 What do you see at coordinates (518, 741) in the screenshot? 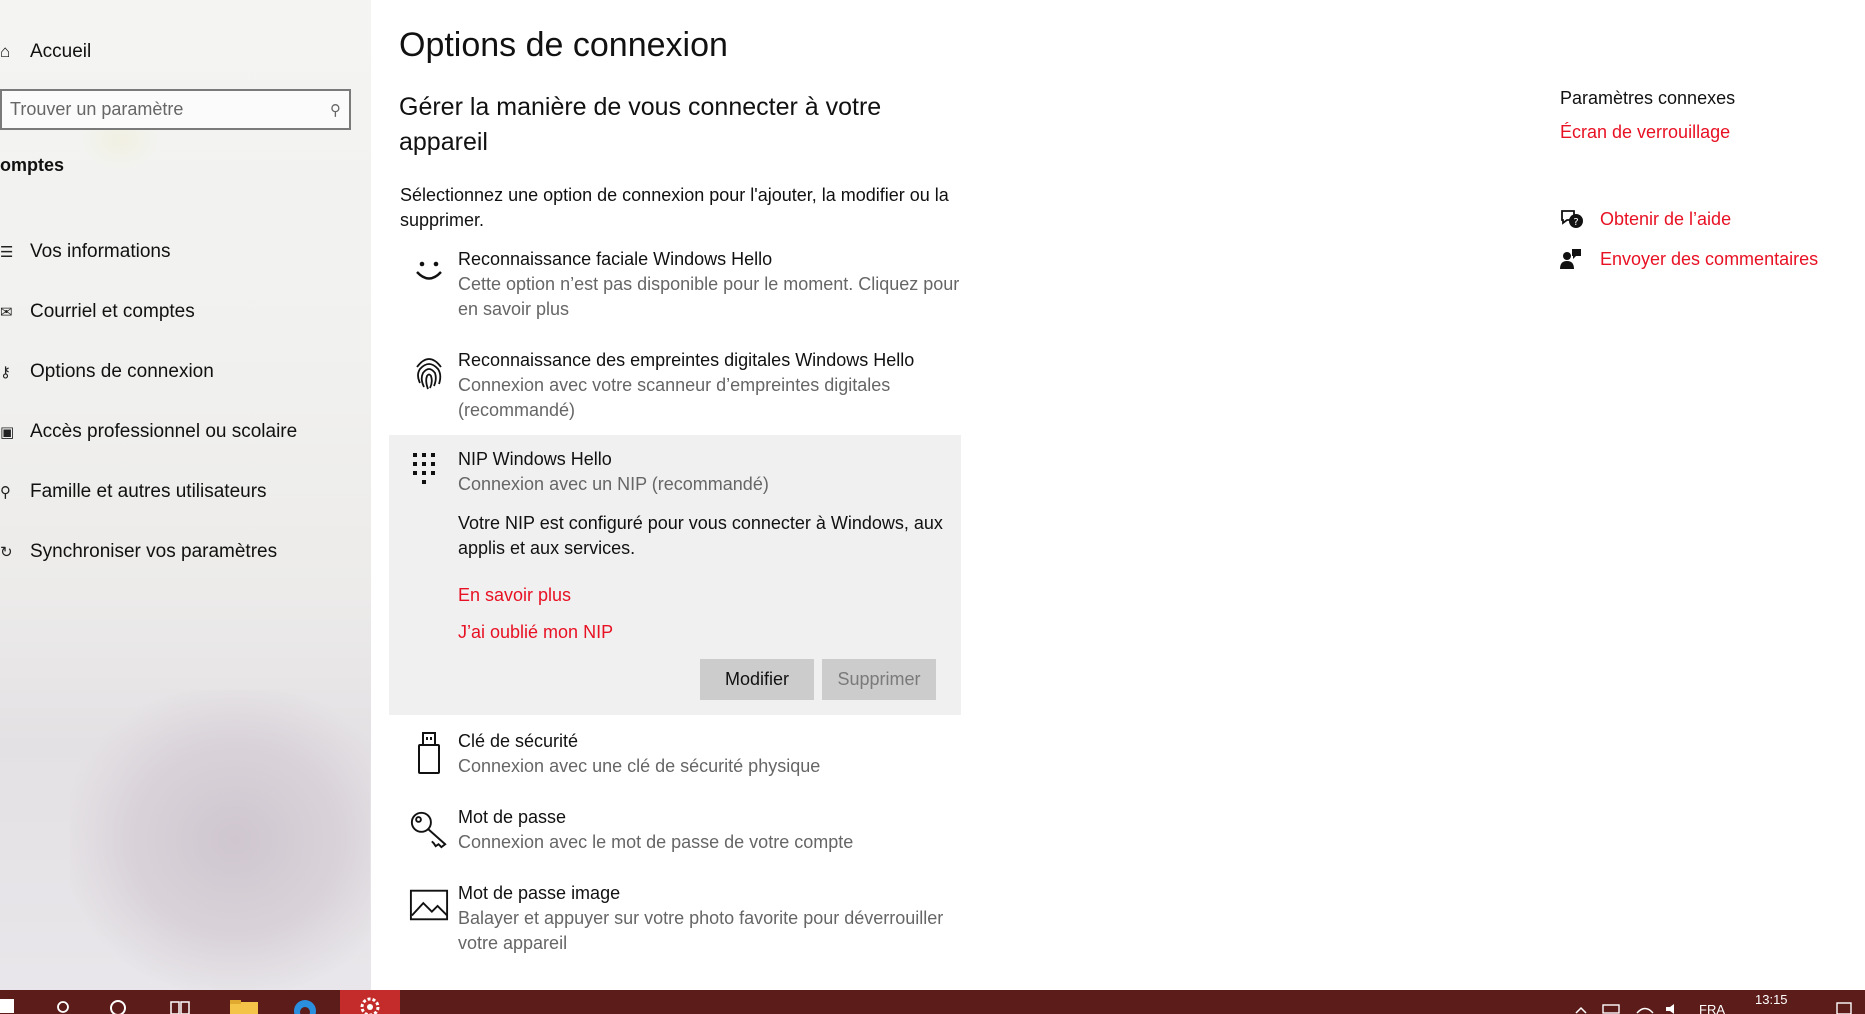
I see `option-title: Clé de sécurité` at bounding box center [518, 741].